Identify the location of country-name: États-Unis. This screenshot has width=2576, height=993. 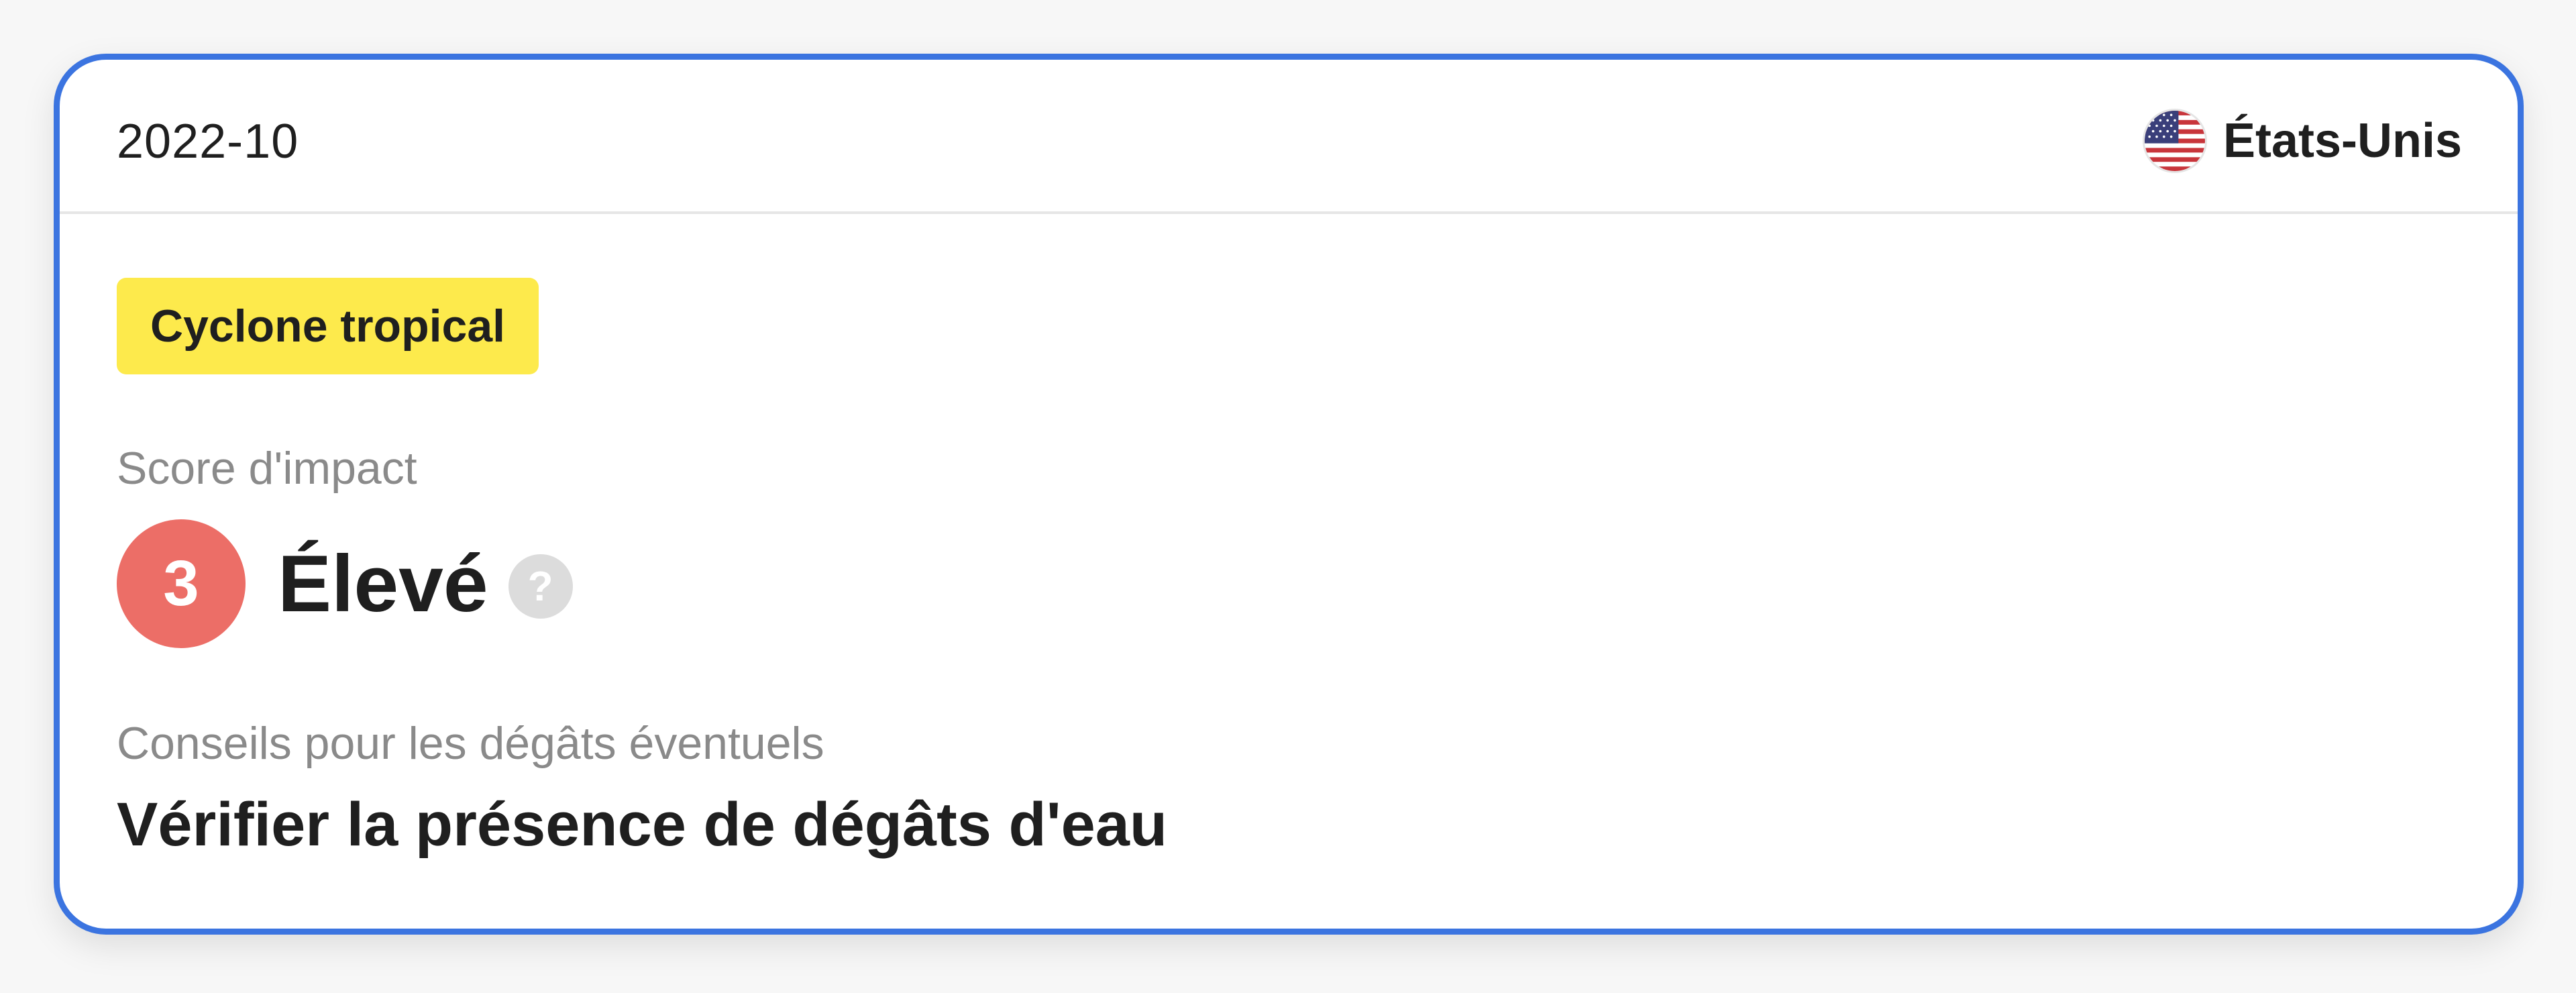
(2342, 141).